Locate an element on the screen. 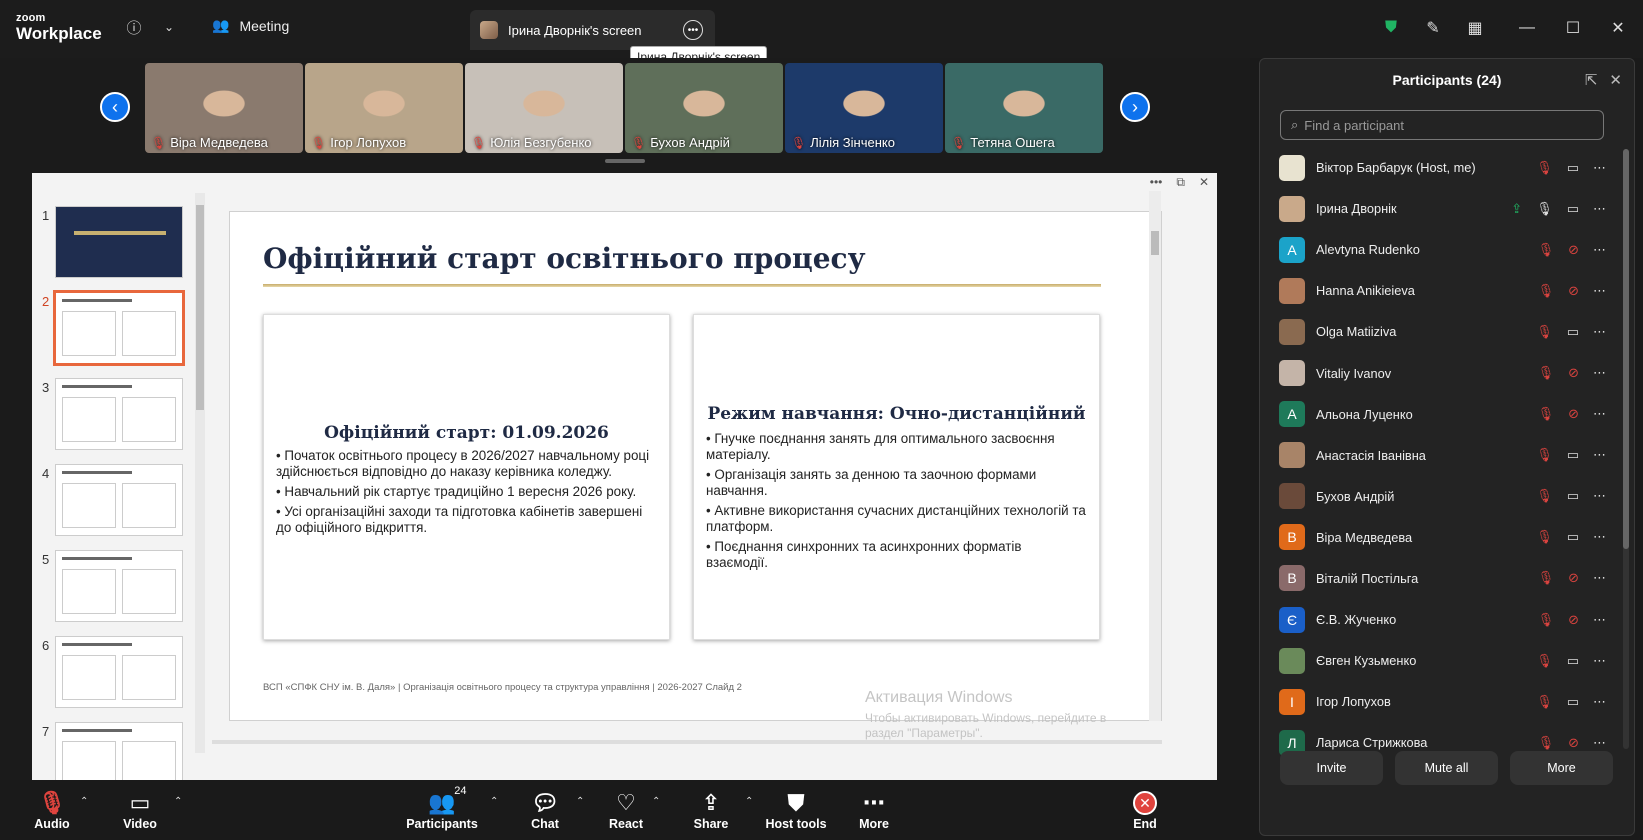 Image resolution: width=1643 pixels, height=840 pixels. video-button: ▭ Video is located at coordinates (140, 810).